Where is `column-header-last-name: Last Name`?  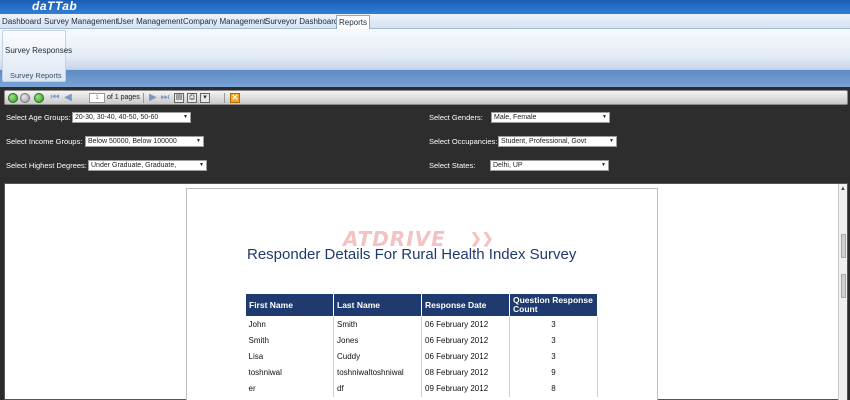
column-header-last-name: Last Name is located at coordinates (377, 305).